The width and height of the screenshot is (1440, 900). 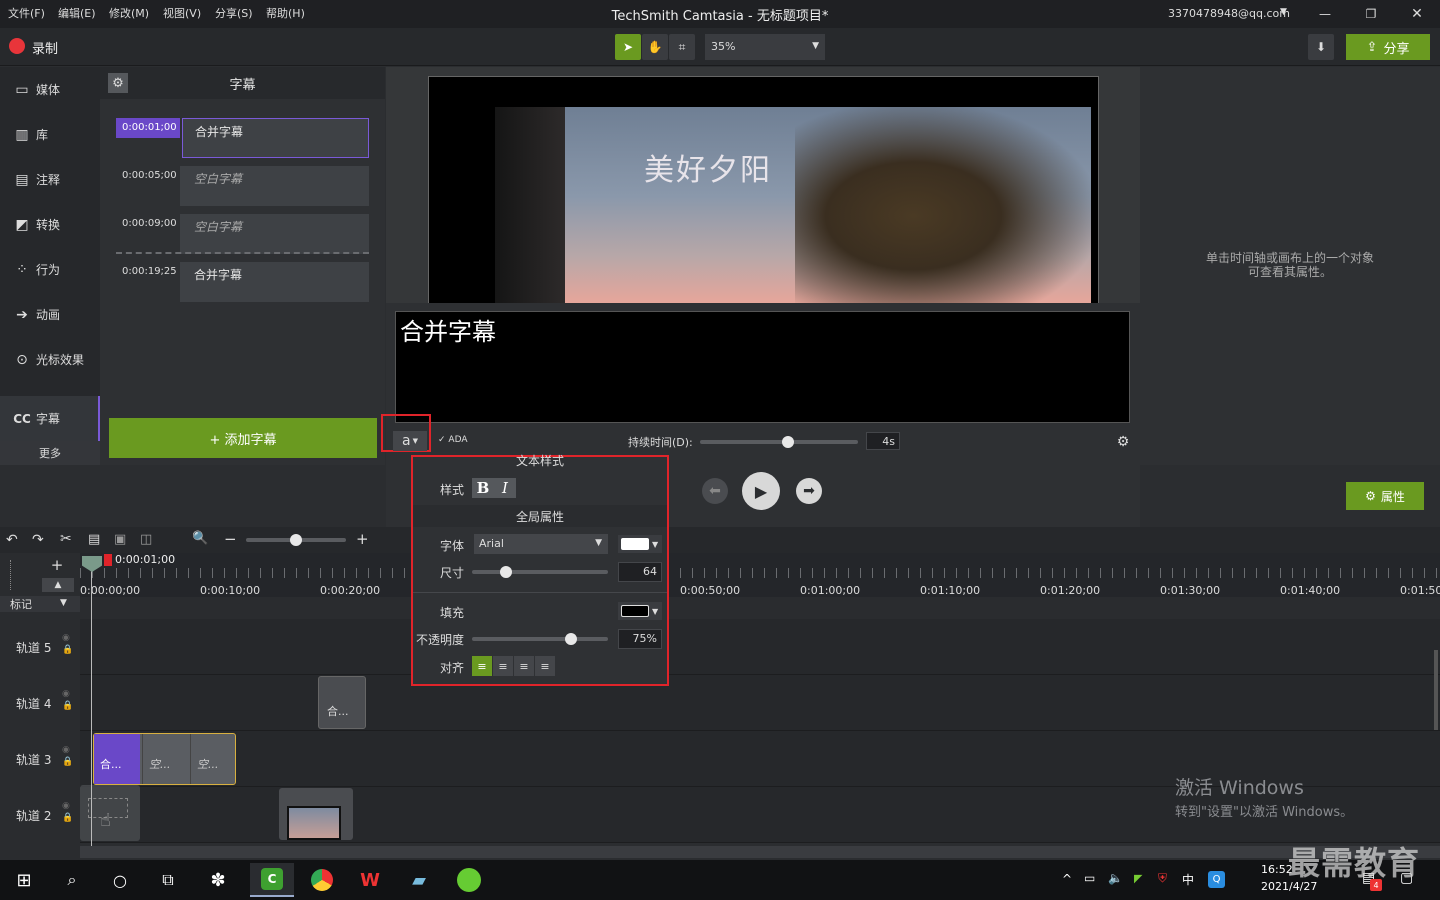 What do you see at coordinates (1162, 878) in the screenshot?
I see `security-shield-icon: ⛨` at bounding box center [1162, 878].